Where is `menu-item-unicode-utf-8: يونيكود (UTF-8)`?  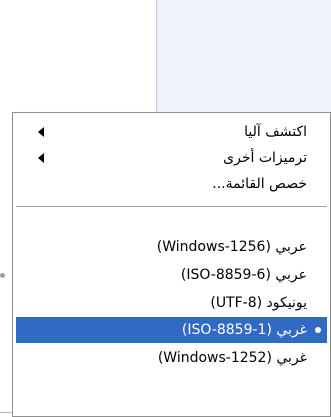
menu-item-unicode-utf-8: يونيكود (UTF-8) is located at coordinates (171, 303).